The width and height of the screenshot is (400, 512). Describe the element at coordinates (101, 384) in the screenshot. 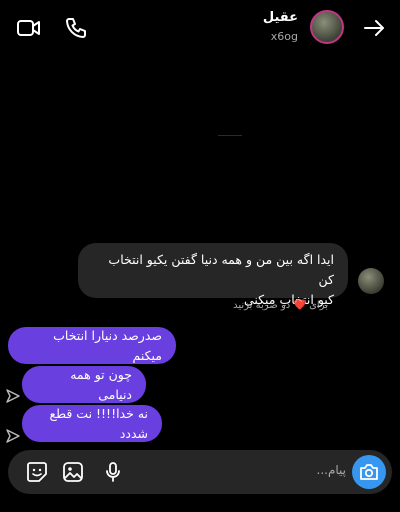

I see `outgoing-message-text: چون تو همه دنیامی` at that location.